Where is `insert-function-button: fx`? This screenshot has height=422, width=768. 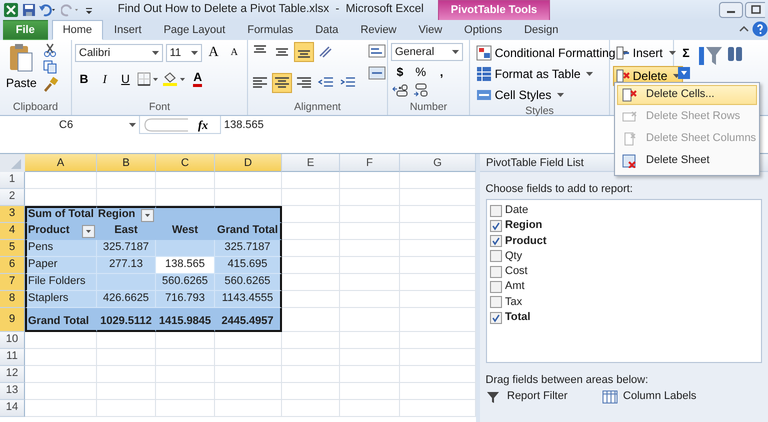
insert-function-button: fx is located at coordinates (203, 125).